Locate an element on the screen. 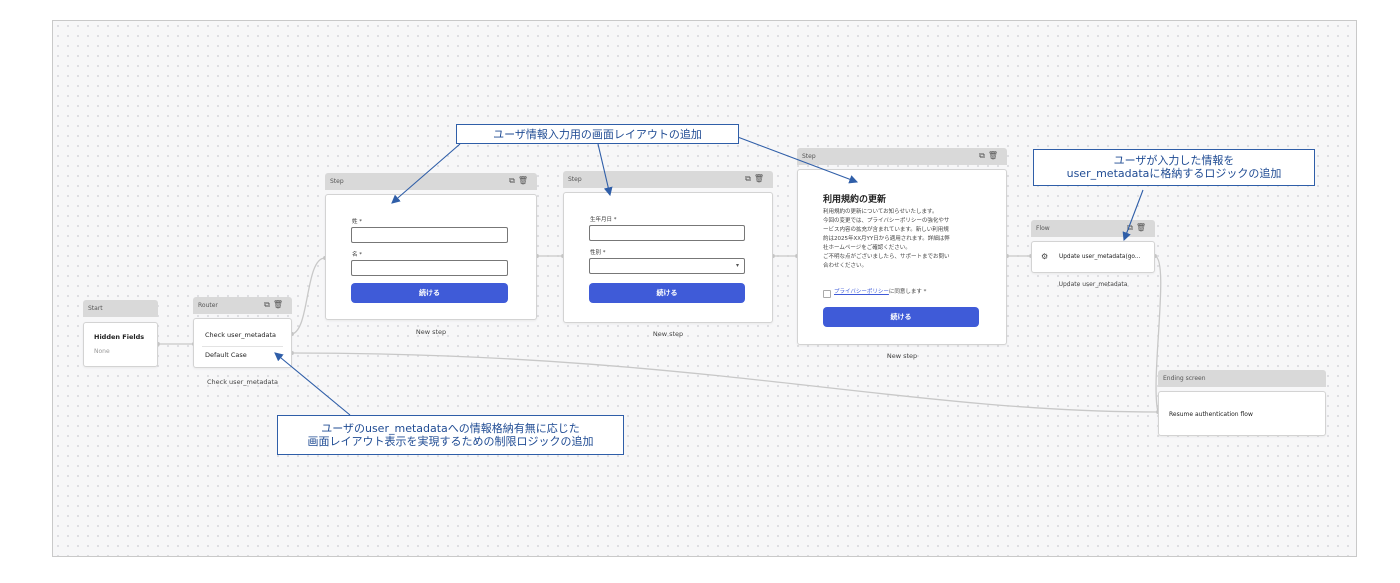 Image resolution: width=1400 pixels, height=583 pixels. annotation-right: ユーザが入力した情報を user_metadataに格納するロジックの追加 is located at coordinates (1174, 167).